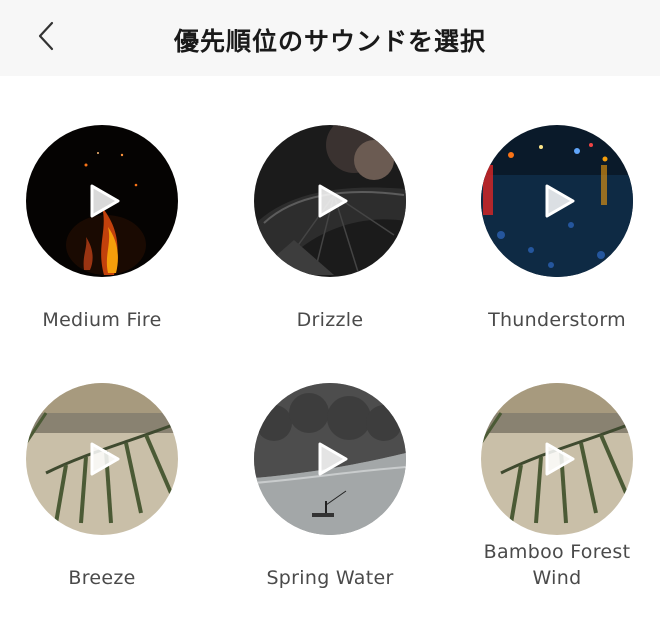 This screenshot has height=619, width=660. I want to click on sound-tile-spring-water: Spring Water, so click(330, 487).